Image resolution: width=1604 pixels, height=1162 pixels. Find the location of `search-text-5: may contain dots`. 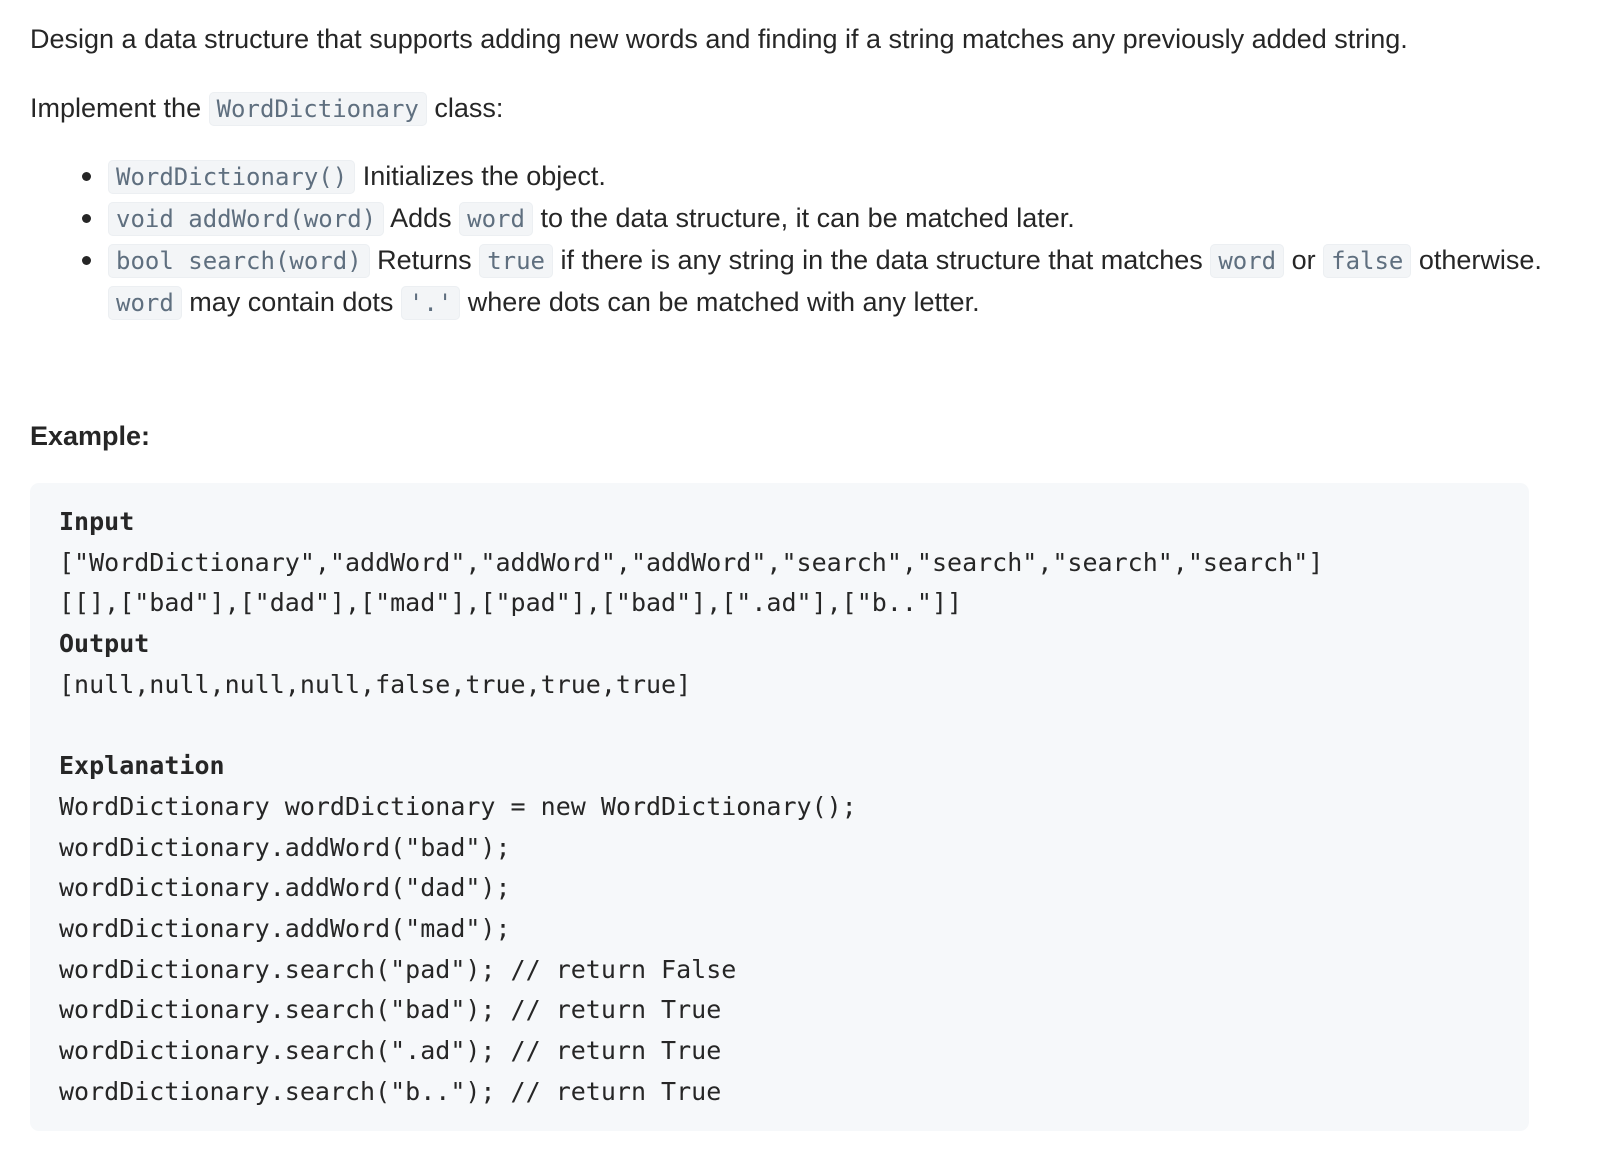

search-text-5: may contain dots is located at coordinates (291, 302).